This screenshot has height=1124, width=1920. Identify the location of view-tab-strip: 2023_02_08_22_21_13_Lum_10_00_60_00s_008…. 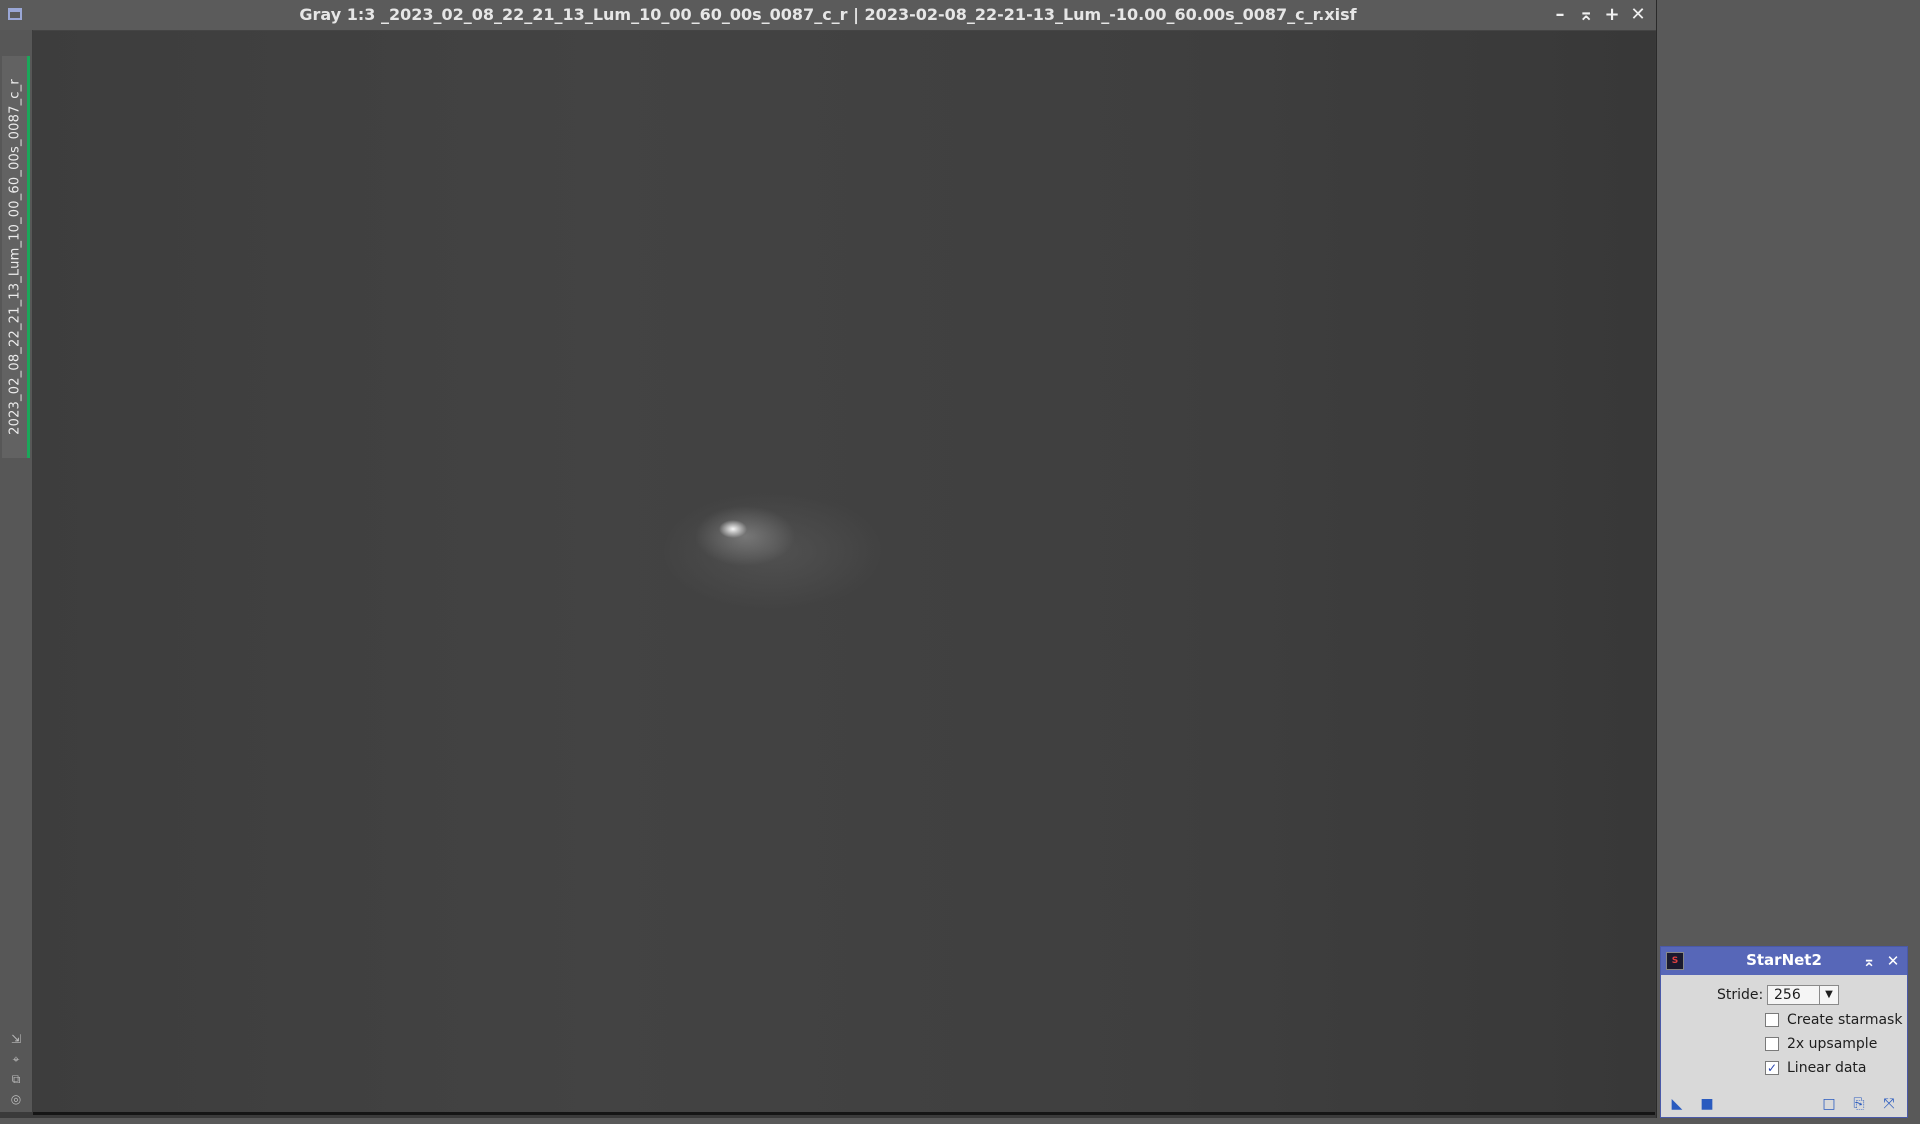
(16, 571).